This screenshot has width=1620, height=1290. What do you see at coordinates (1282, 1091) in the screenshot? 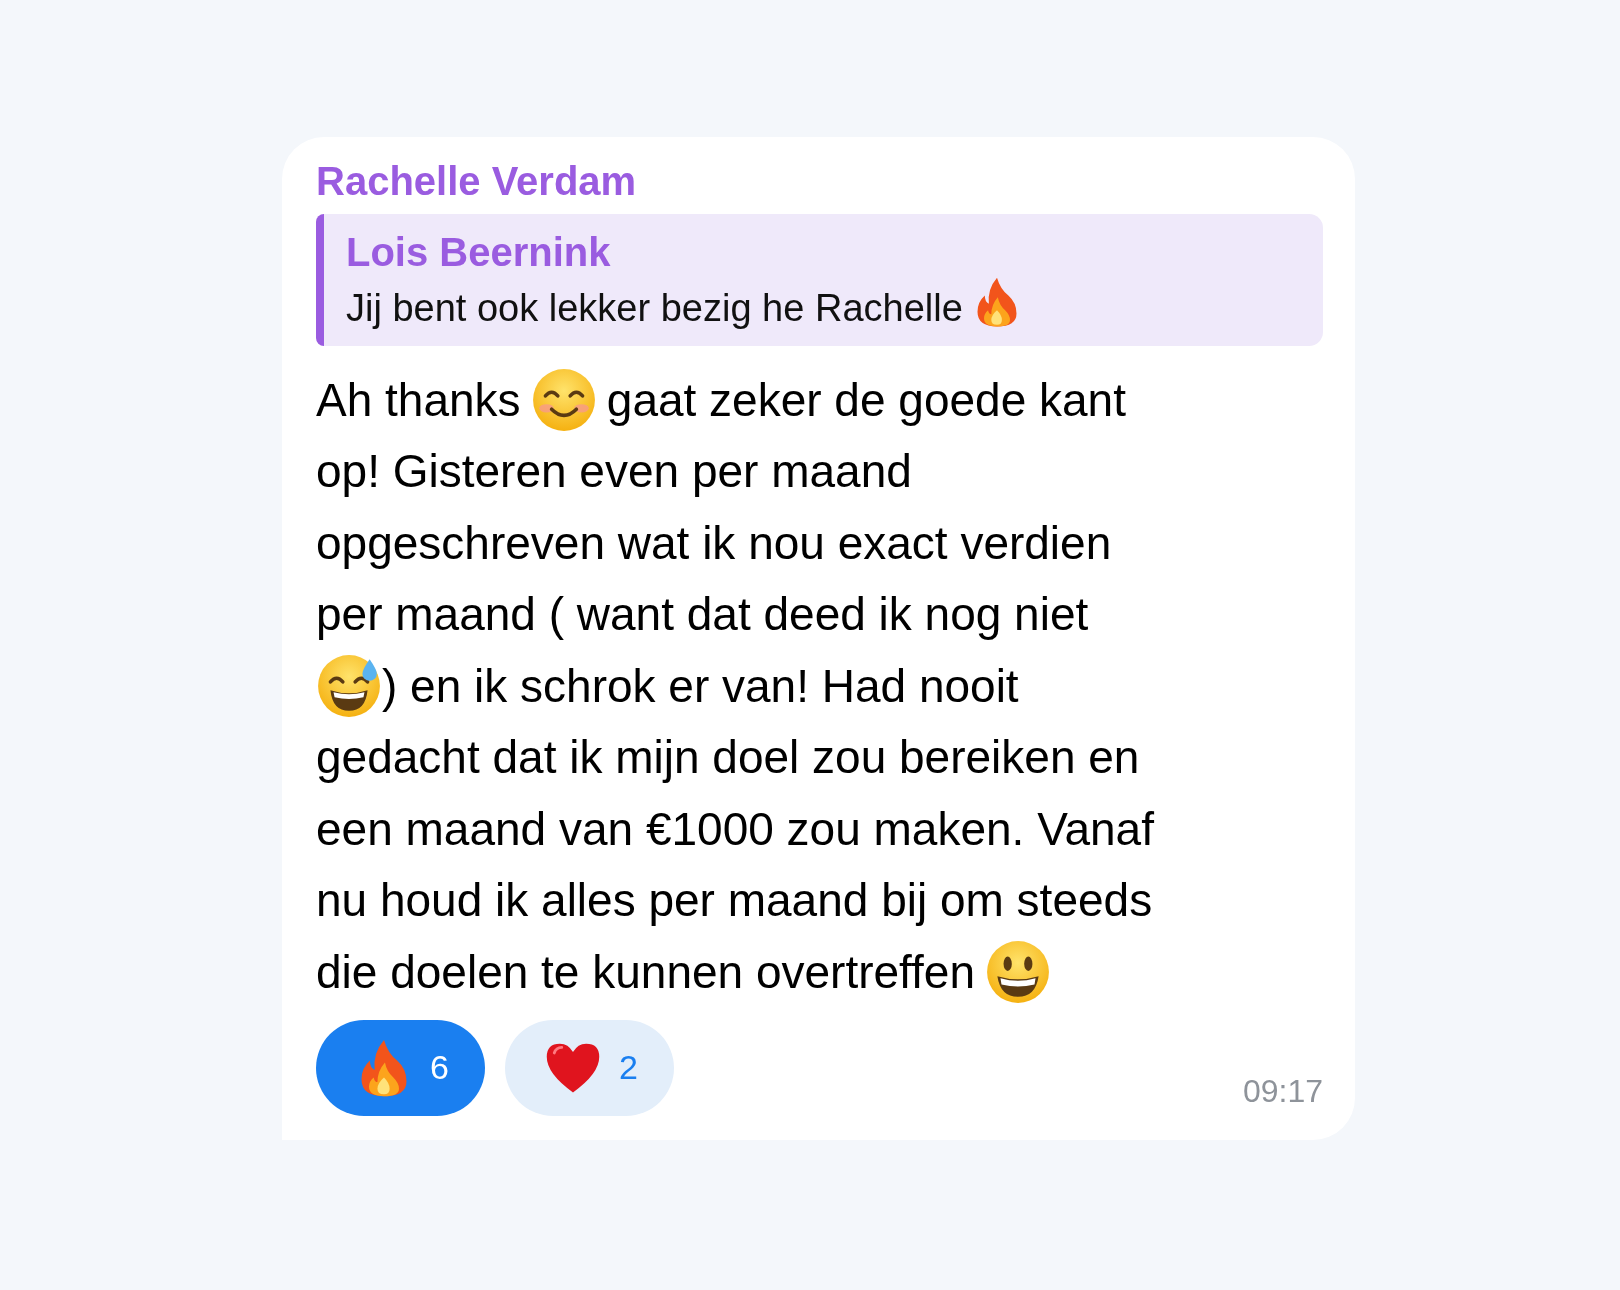
I see `message-time: 09:17` at bounding box center [1282, 1091].